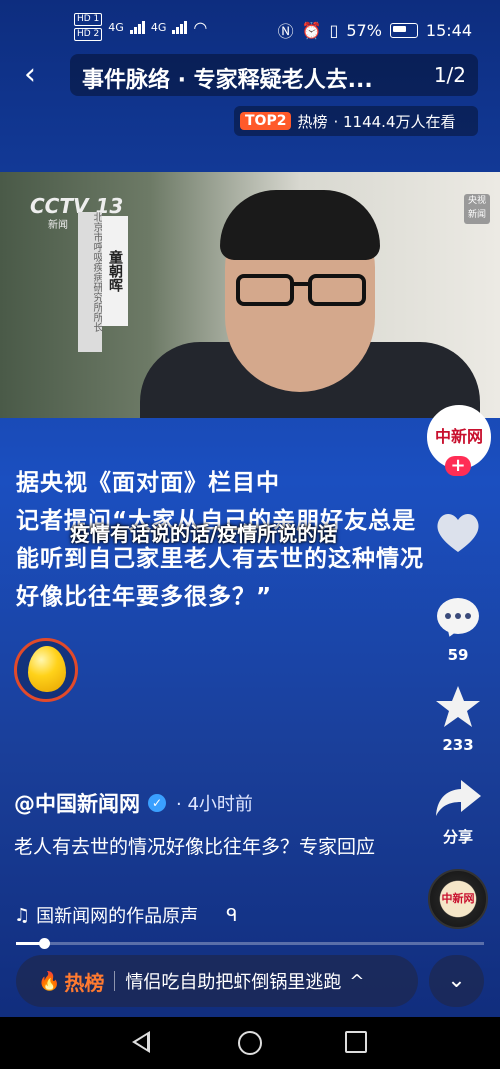  What do you see at coordinates (311, 30) in the screenshot?
I see `alarm-icon: ⏰` at bounding box center [311, 30].